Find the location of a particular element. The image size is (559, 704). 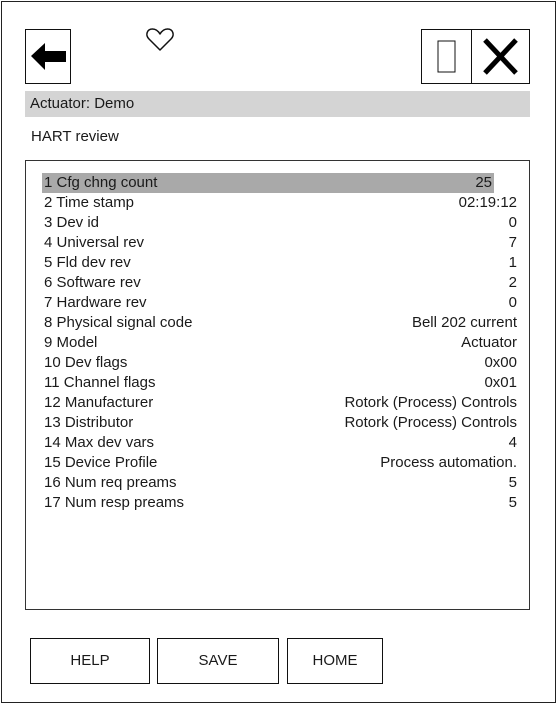

row-label: 16 Num req preams is located at coordinates (110, 482).